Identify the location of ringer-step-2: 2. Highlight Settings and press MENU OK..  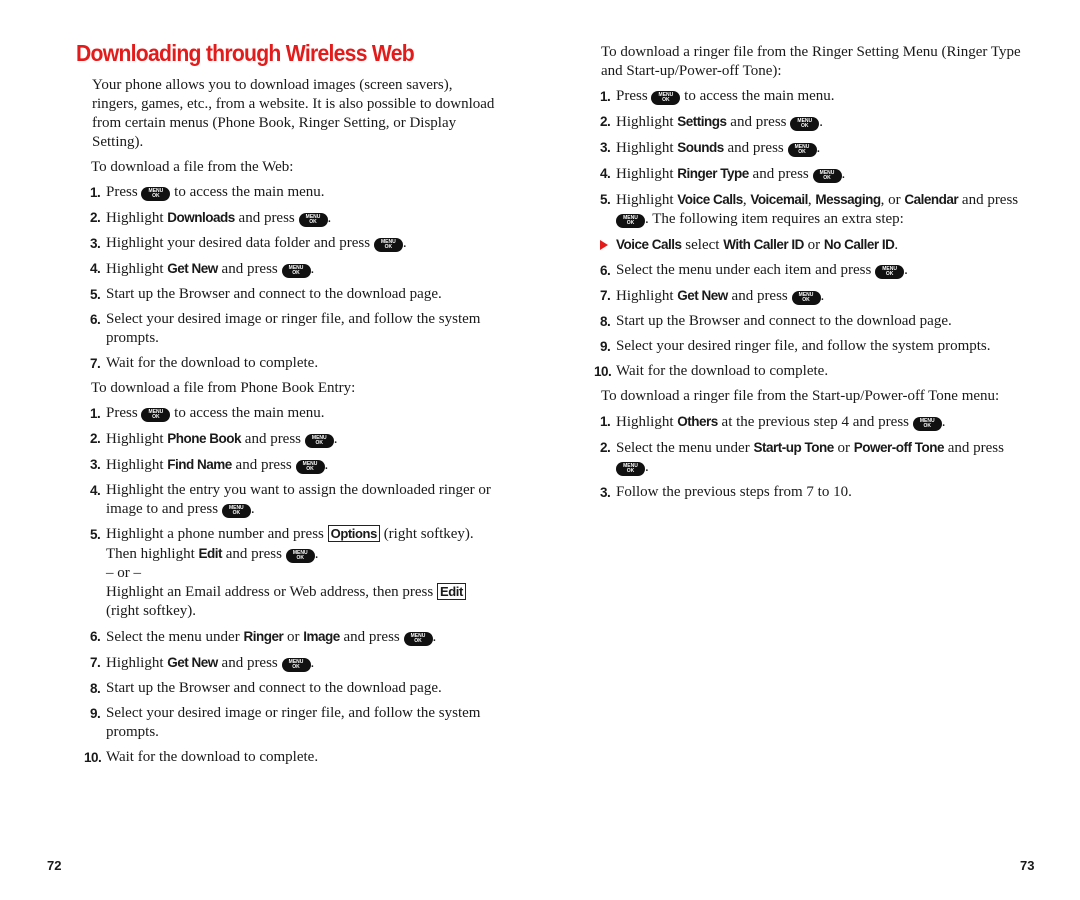
(810, 122).